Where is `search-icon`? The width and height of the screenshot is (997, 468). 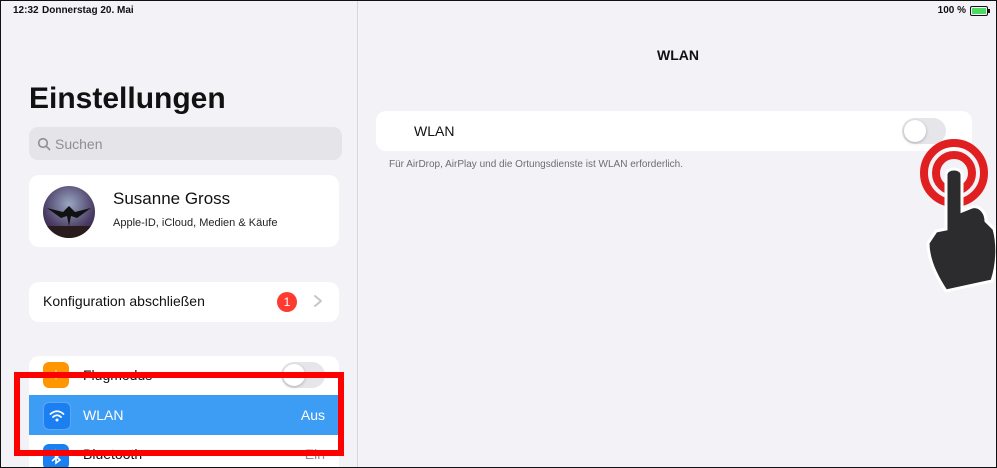
search-icon is located at coordinates (44, 143).